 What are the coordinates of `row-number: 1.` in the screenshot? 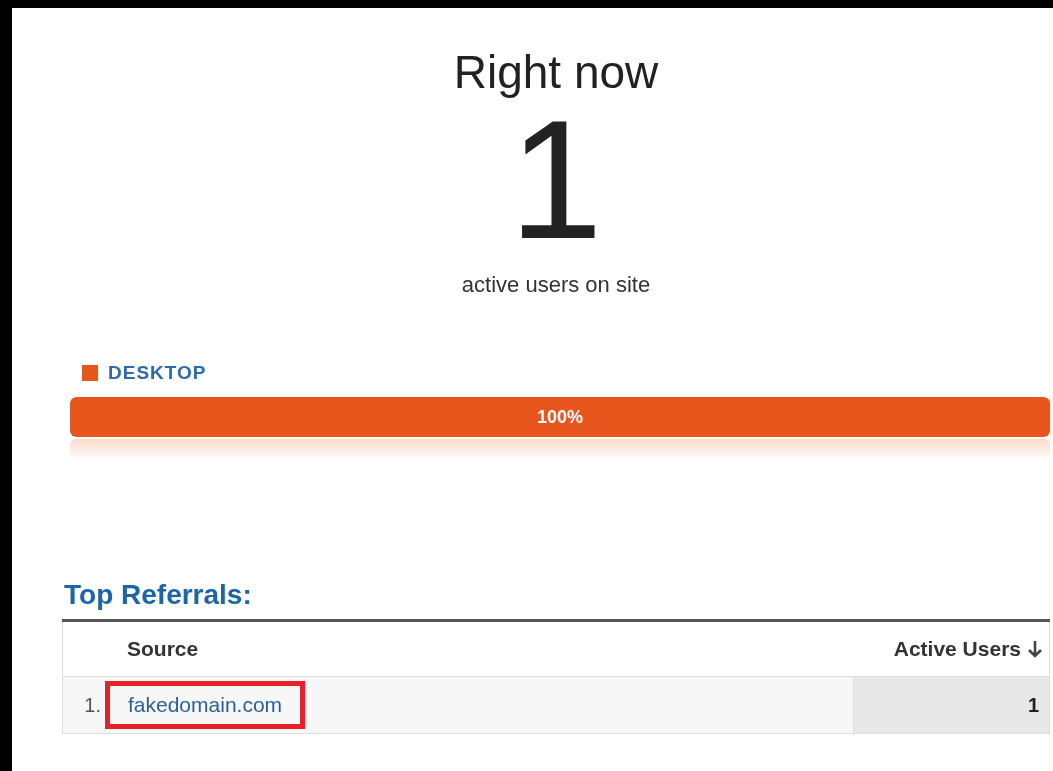 It's located at (93, 705).